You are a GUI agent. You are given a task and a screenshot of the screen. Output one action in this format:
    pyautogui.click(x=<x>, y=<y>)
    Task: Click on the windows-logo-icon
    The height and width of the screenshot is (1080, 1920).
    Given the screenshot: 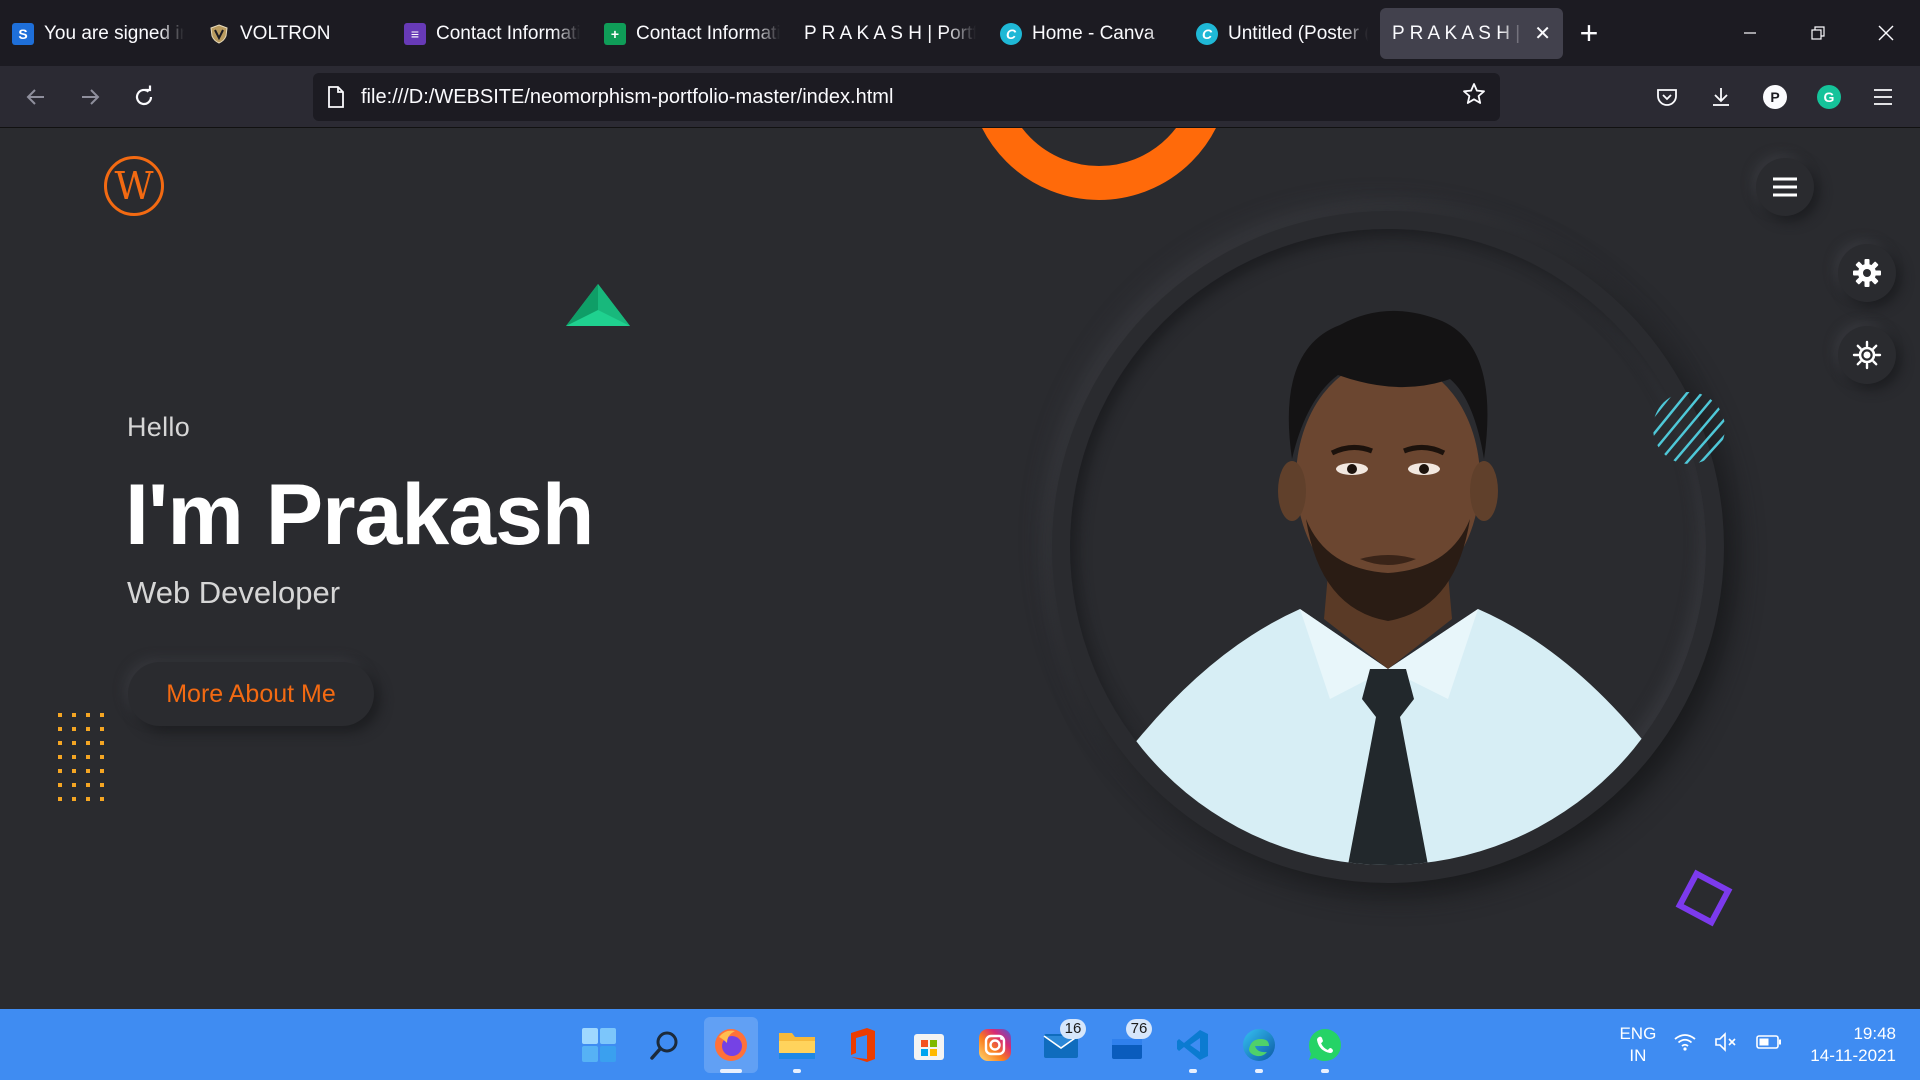 What is the action you would take?
    pyautogui.click(x=599, y=1044)
    